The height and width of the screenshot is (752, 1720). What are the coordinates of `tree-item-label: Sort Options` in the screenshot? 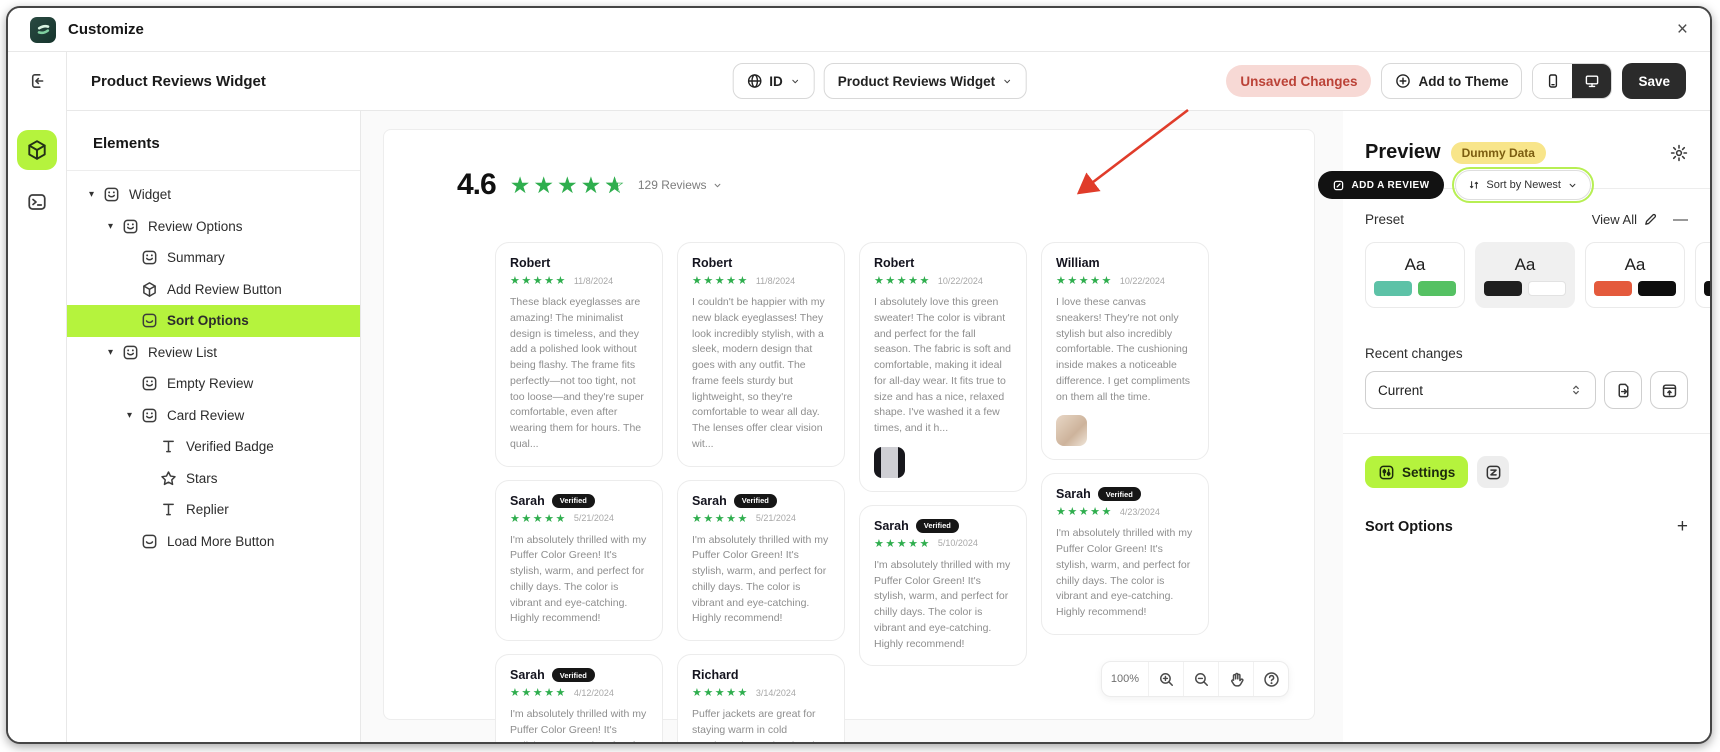 It's located at (208, 321).